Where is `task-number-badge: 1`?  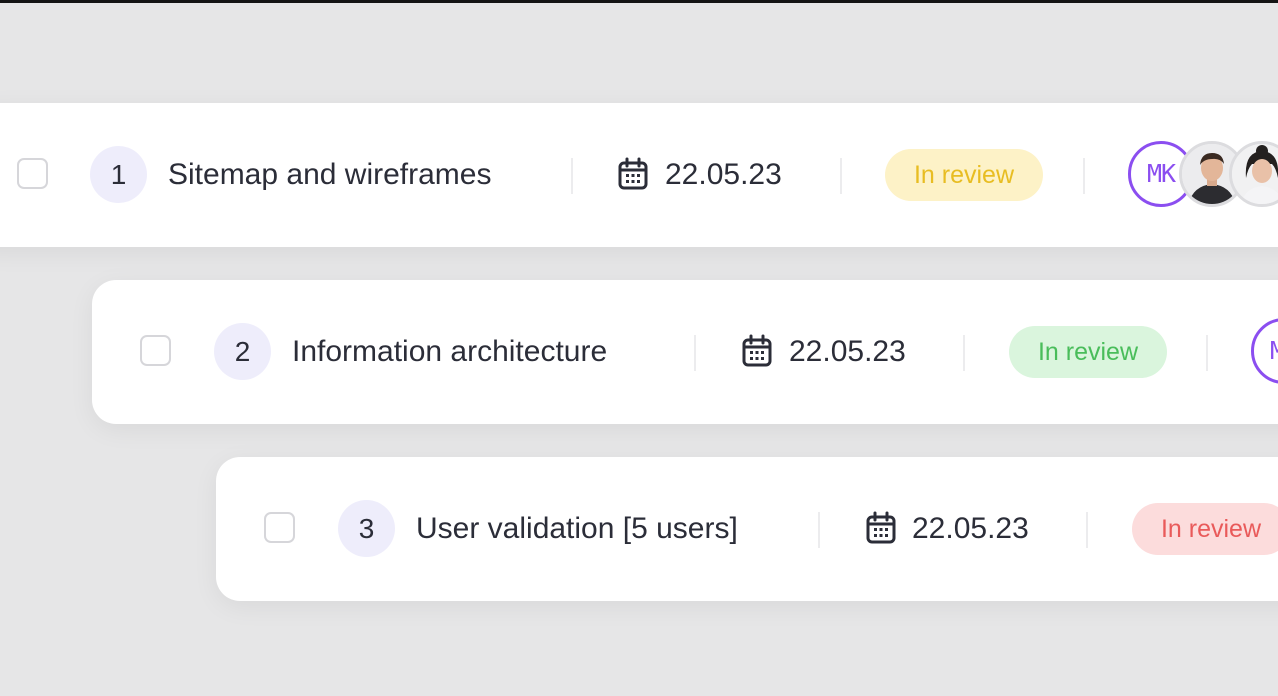 task-number-badge: 1 is located at coordinates (118, 174).